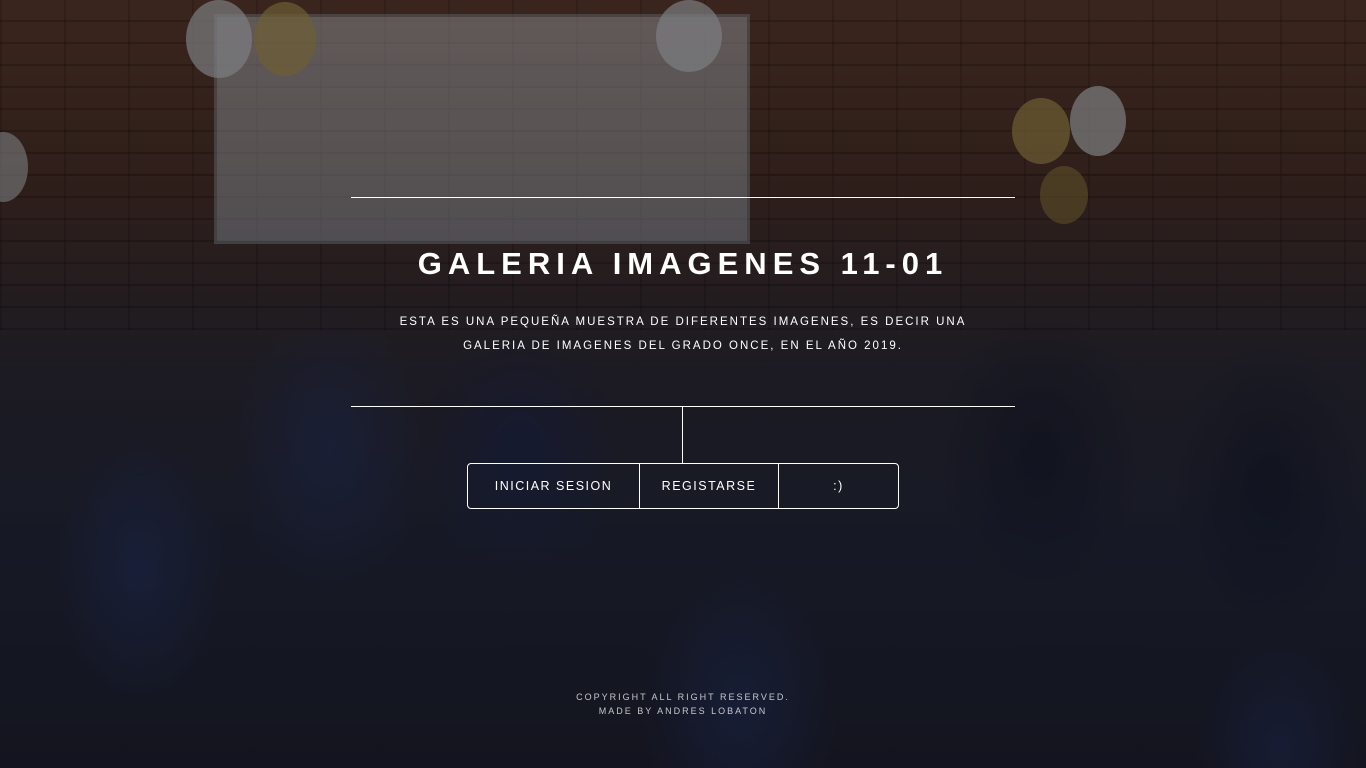 This screenshot has height=768, width=1366. I want to click on footer-copyright: COPYRIGHT ALL RIGHT RESERVED., so click(683, 697).